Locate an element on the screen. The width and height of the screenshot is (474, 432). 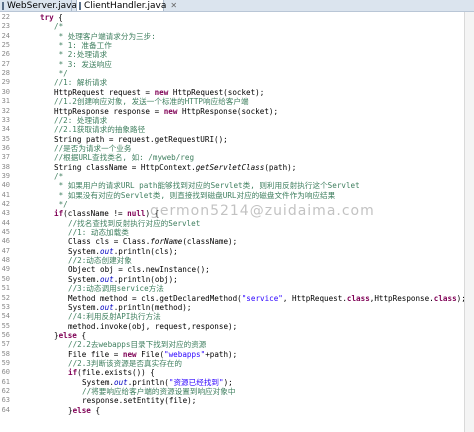
code-line: 50 System.out.println(obj); is located at coordinates (232, 279).